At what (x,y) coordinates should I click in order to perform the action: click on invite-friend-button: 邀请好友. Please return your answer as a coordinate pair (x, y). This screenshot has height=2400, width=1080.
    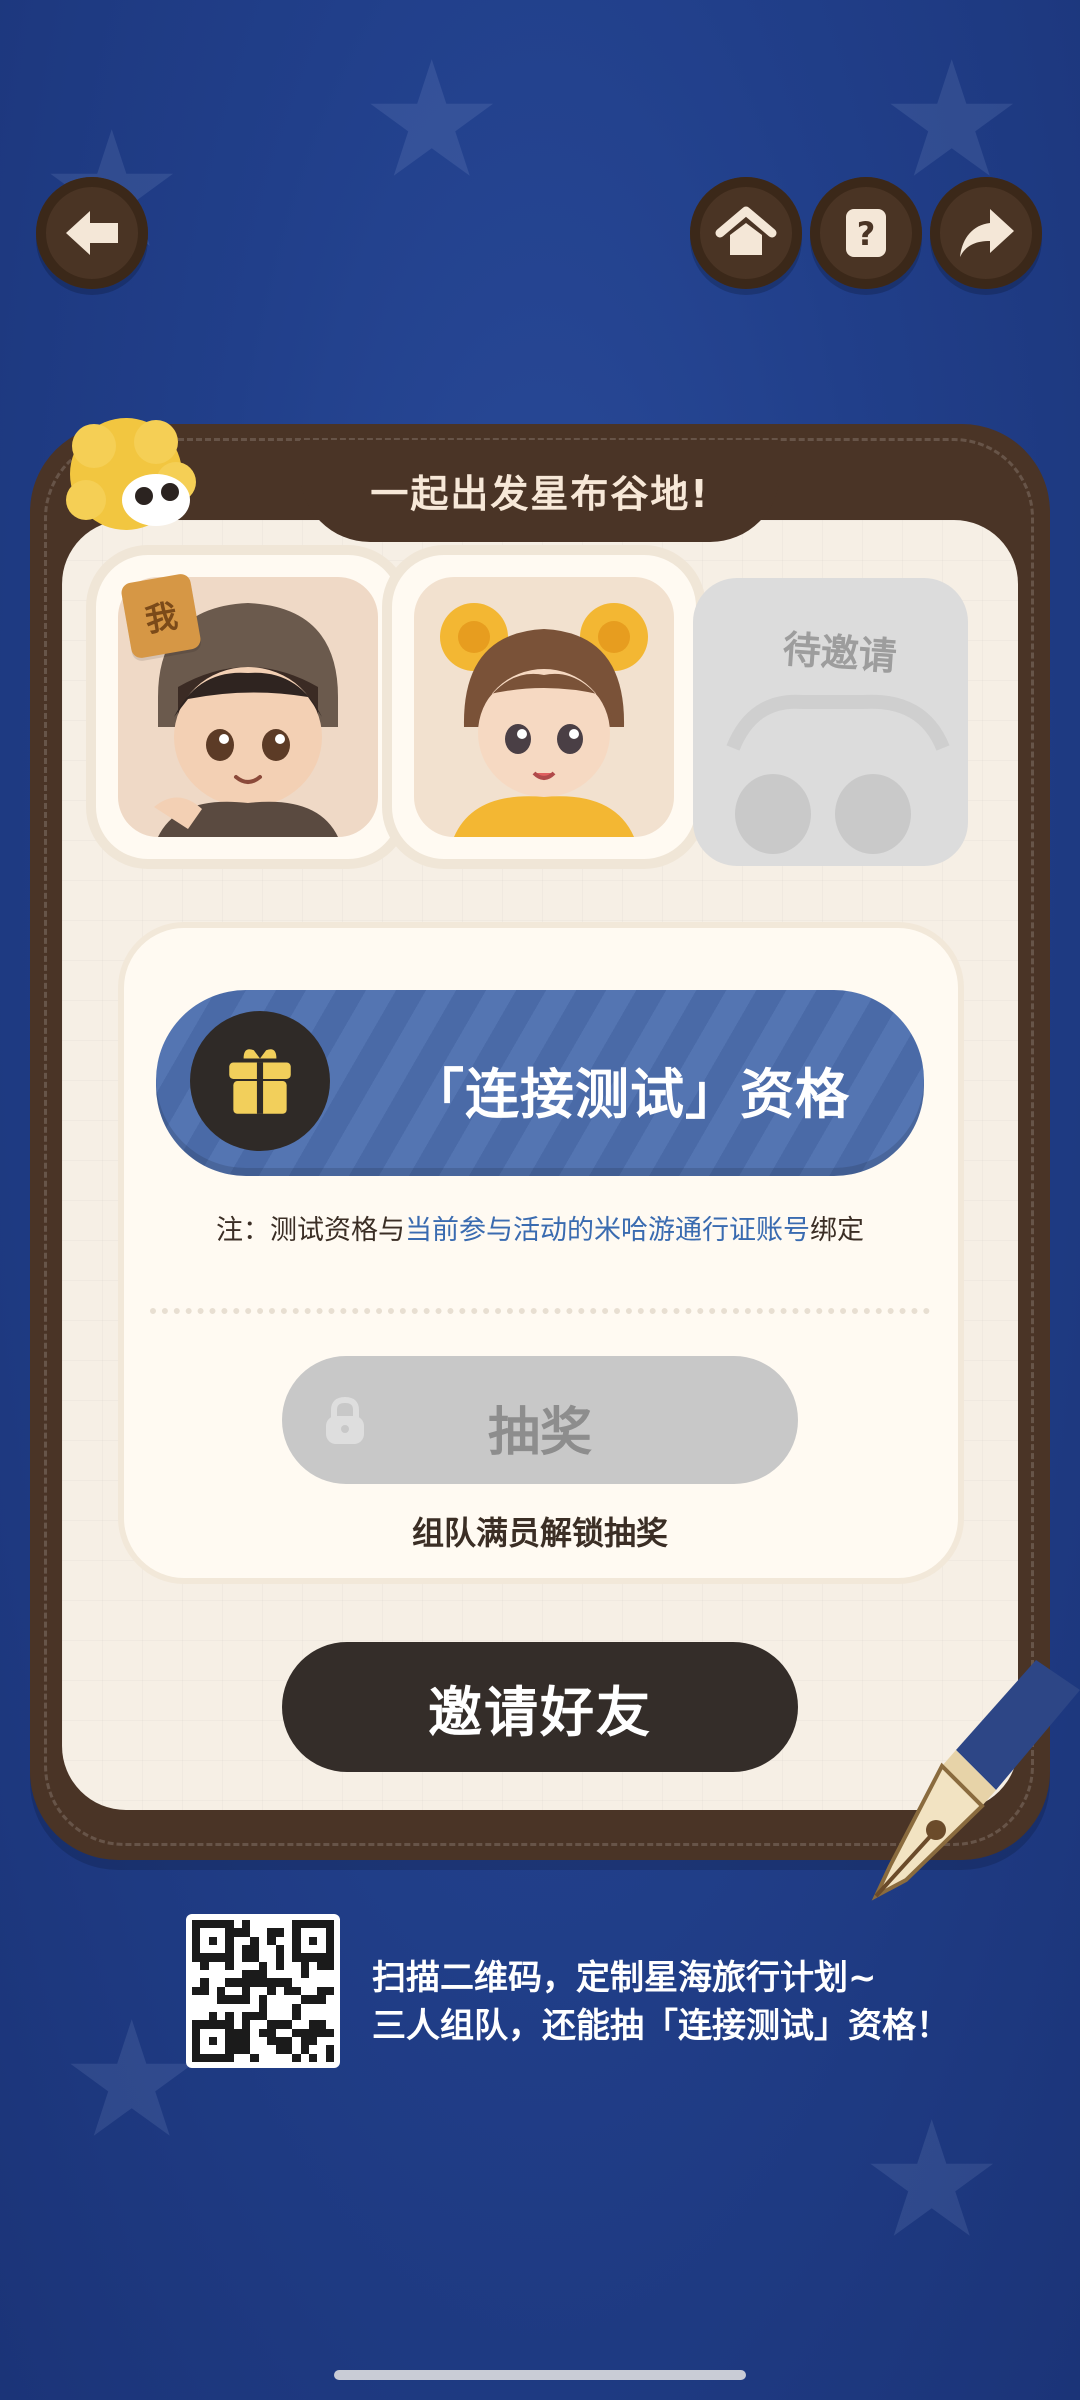
    Looking at the image, I should click on (540, 1707).